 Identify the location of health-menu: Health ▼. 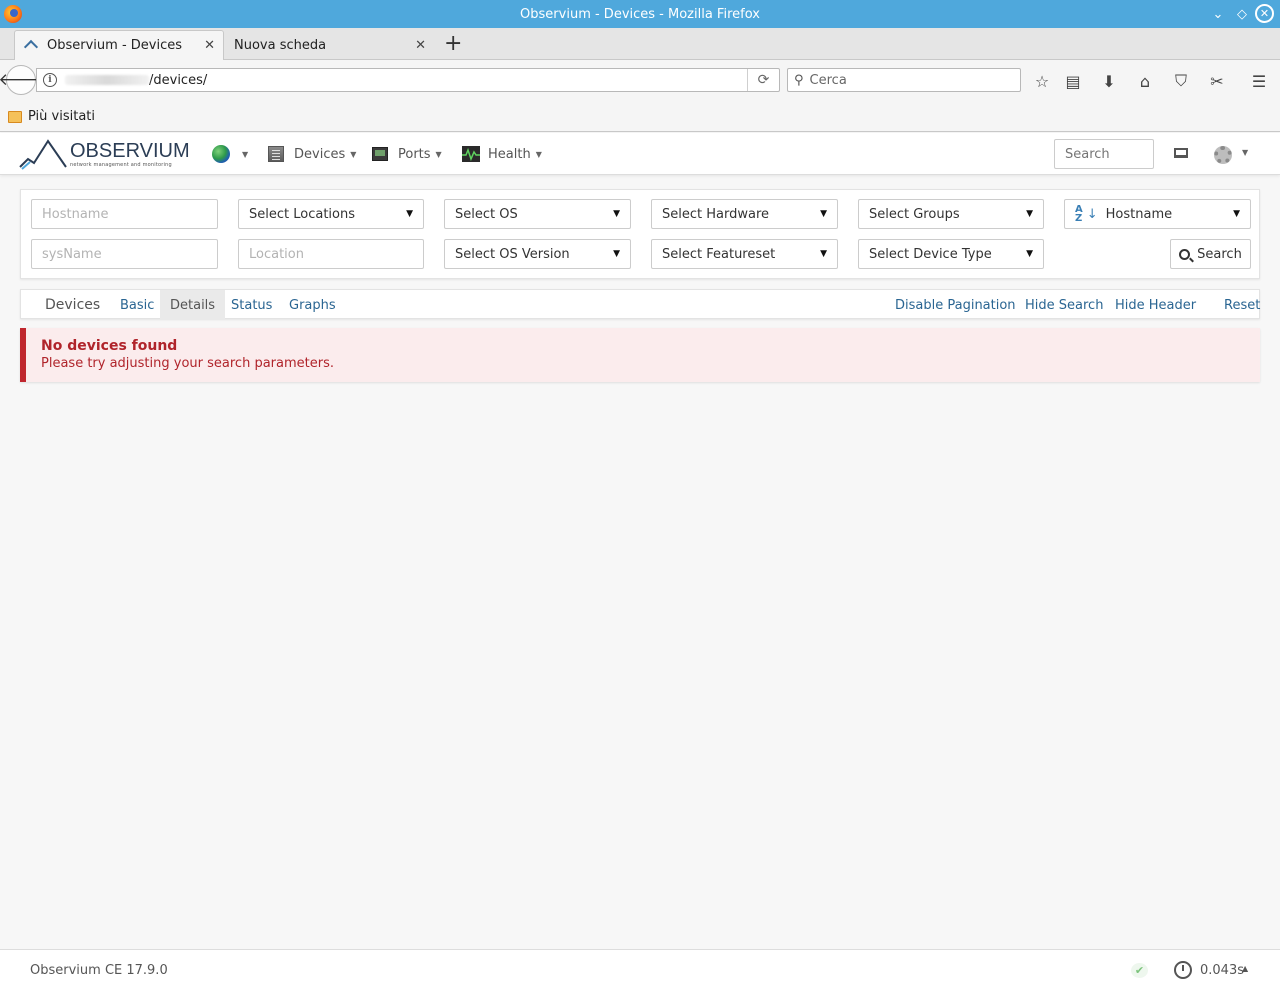
(502, 154).